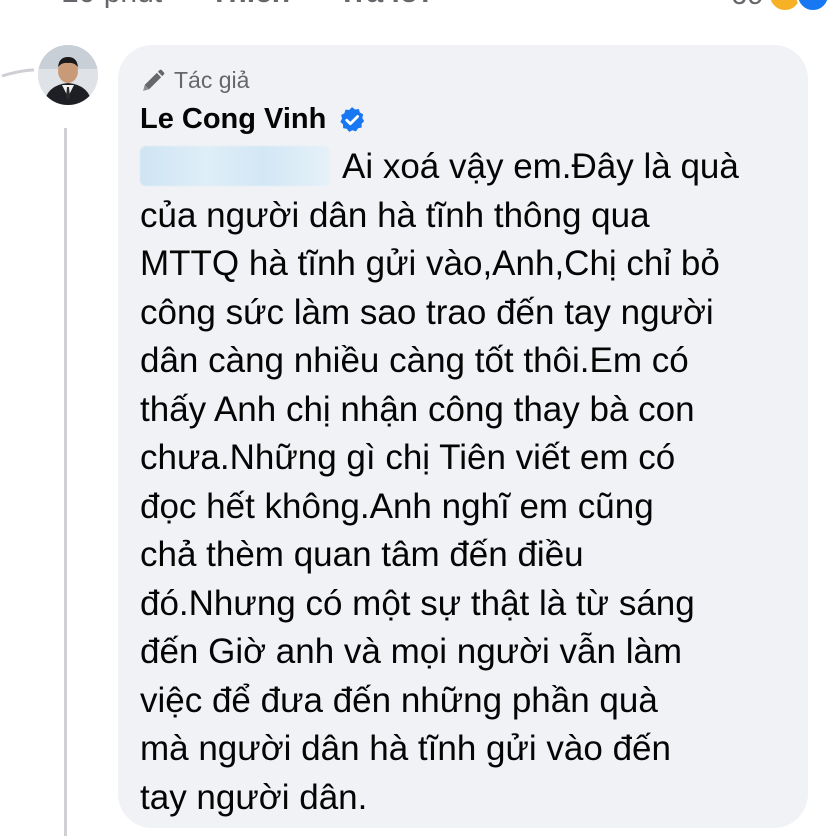 The height and width of the screenshot is (836, 838). I want to click on verified-badge-icon, so click(352, 119).